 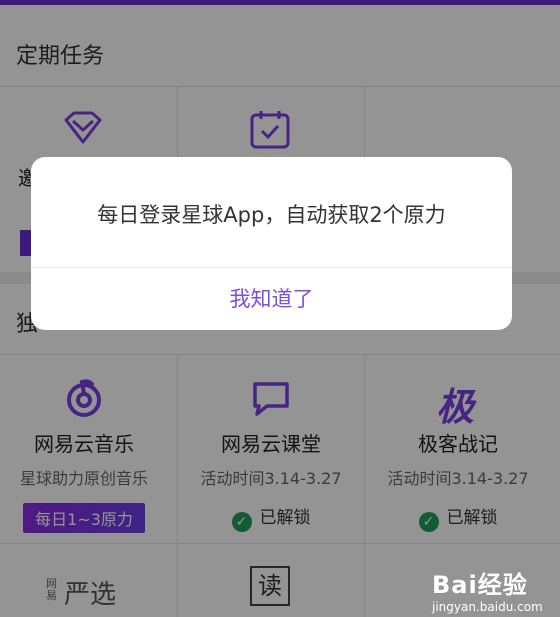 I want to click on dialog-message: 每日登录星球App，自动获取2个原力, so click(x=271, y=215).